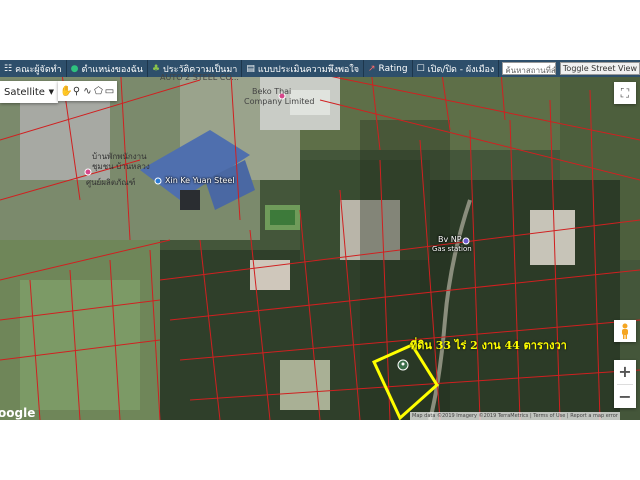 Image resolution: width=640 pixels, height=480 pixels. I want to click on map-label-factory-th2: ชุมชน บ้านหลวง, so click(121, 166).